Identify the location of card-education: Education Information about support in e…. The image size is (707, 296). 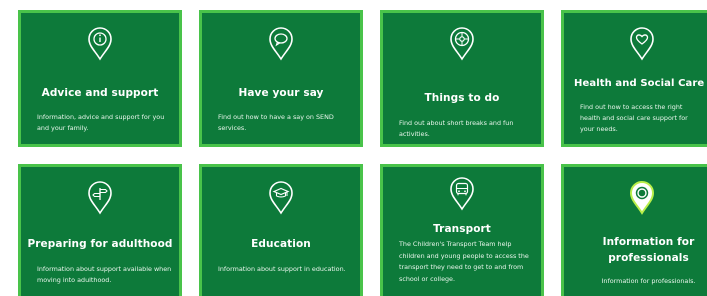
(281, 230).